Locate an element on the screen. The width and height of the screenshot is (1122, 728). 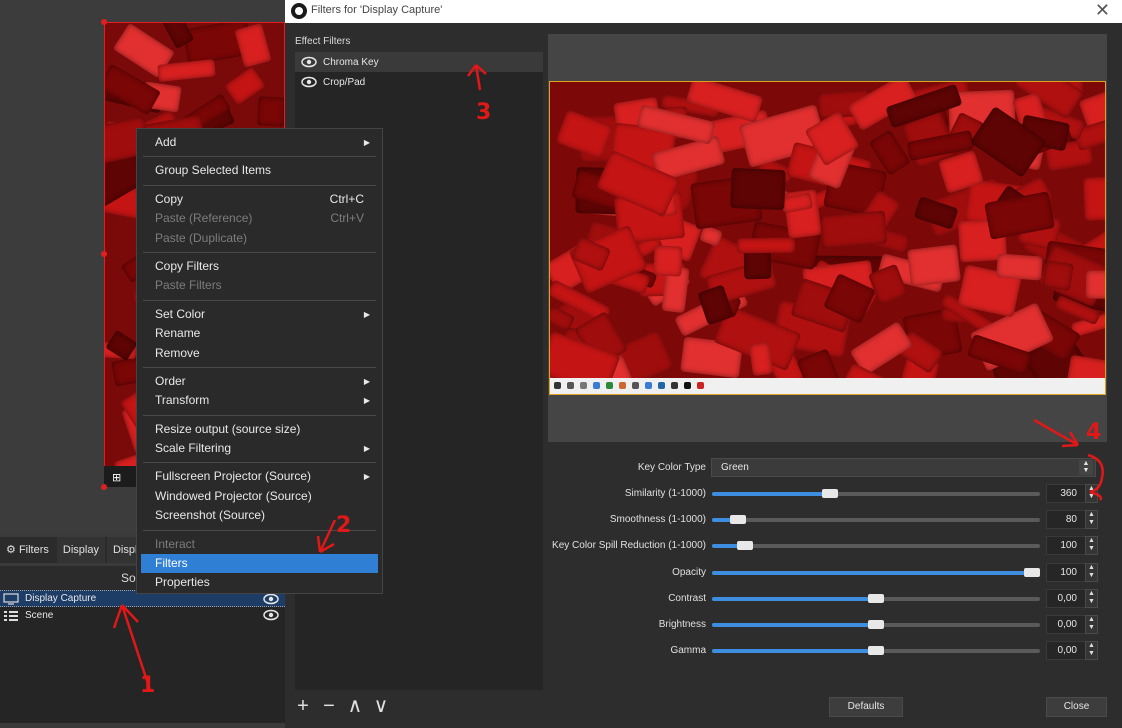
annotation-2: 2 is located at coordinates (344, 525).